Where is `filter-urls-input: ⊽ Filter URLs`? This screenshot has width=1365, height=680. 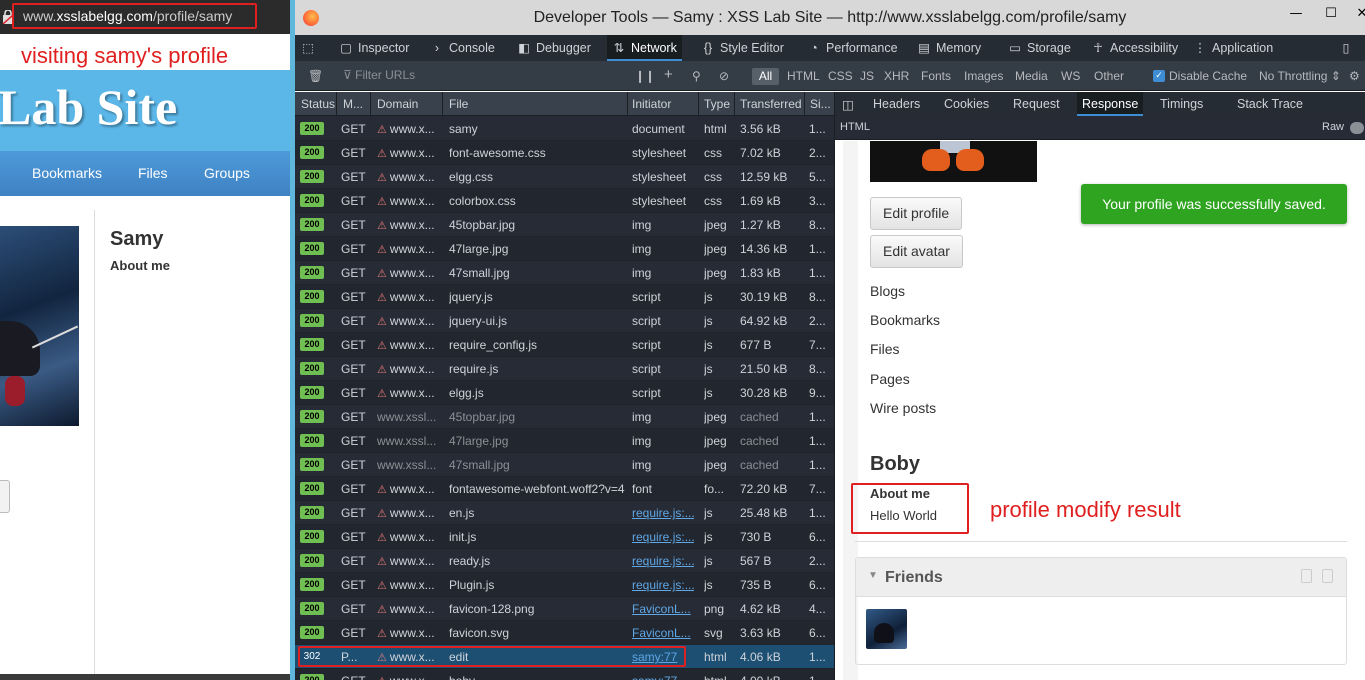
filter-urls-input: ⊽ Filter URLs is located at coordinates (481, 76).